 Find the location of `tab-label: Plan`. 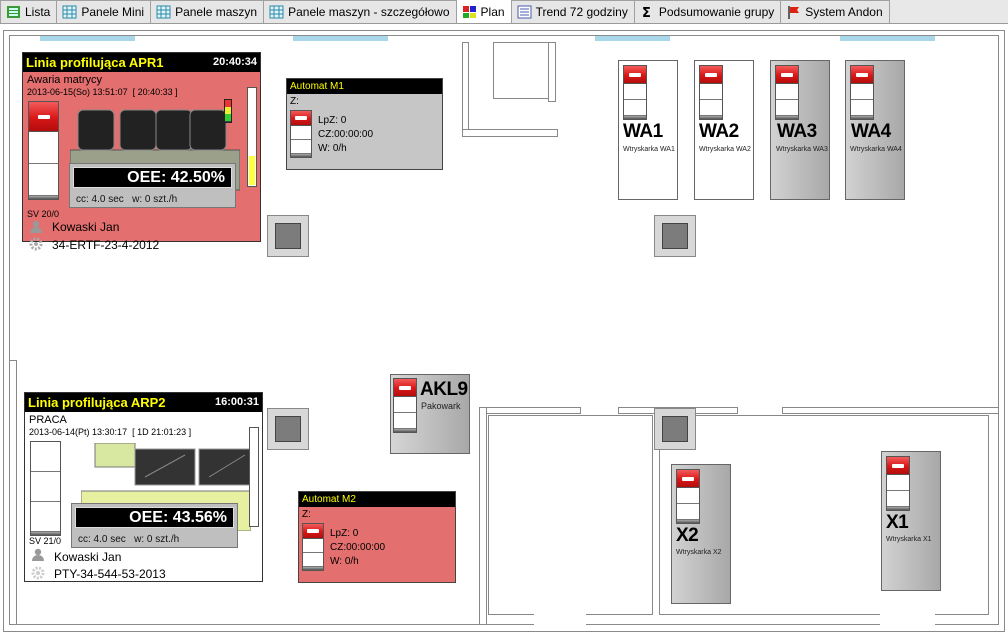

tab-label: Plan is located at coordinates (492, 11).